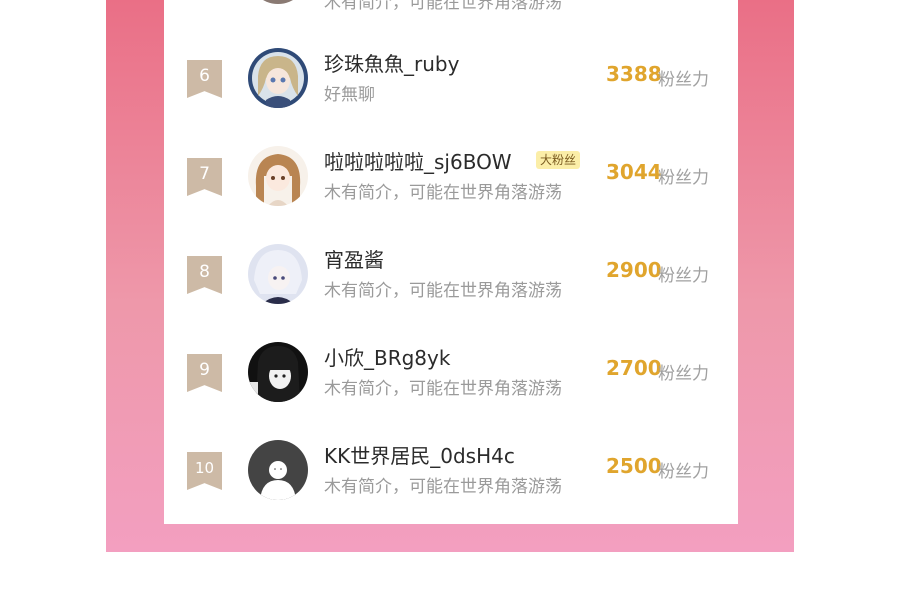 The image size is (900, 612). Describe the element at coordinates (558, 160) in the screenshot. I see `big-fan-badge: 大粉丝` at that location.